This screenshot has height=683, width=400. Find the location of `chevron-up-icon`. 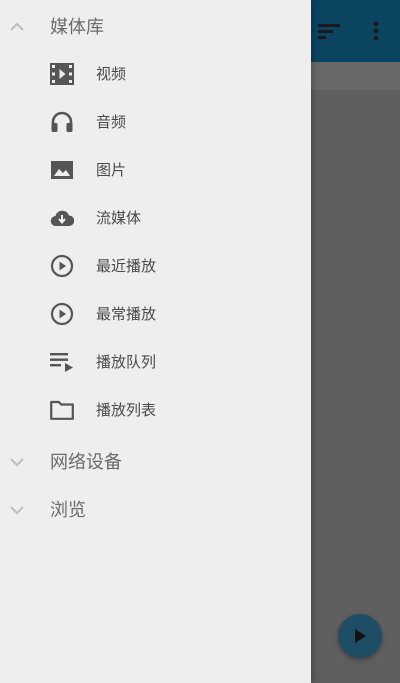

chevron-up-icon is located at coordinates (17, 27).